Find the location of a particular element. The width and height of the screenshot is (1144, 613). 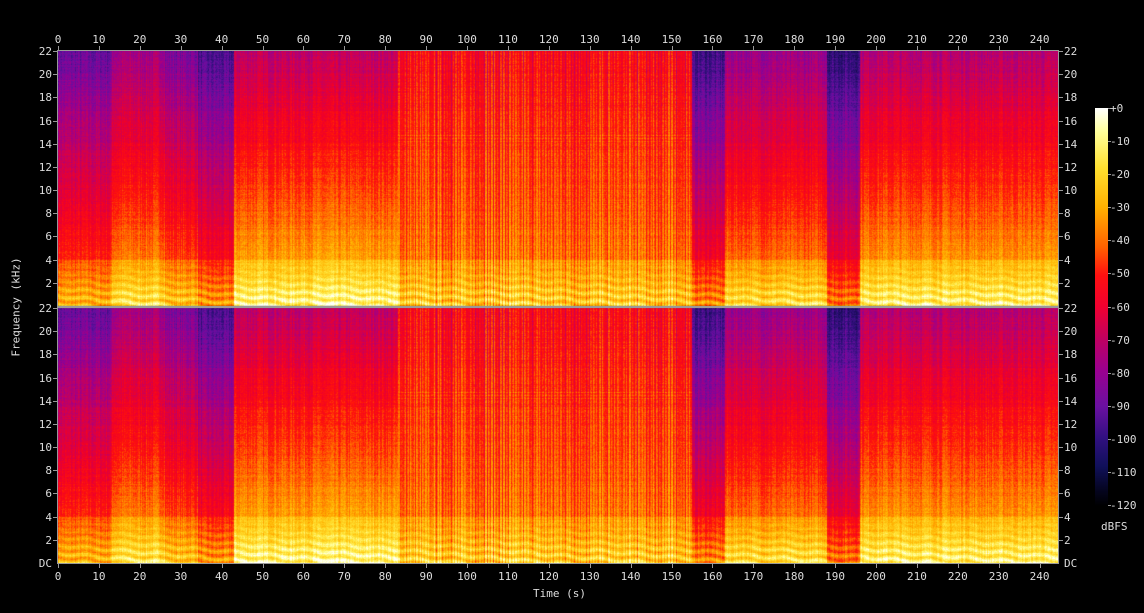

x-tick-label-top: 40 is located at coordinates (221, 39).